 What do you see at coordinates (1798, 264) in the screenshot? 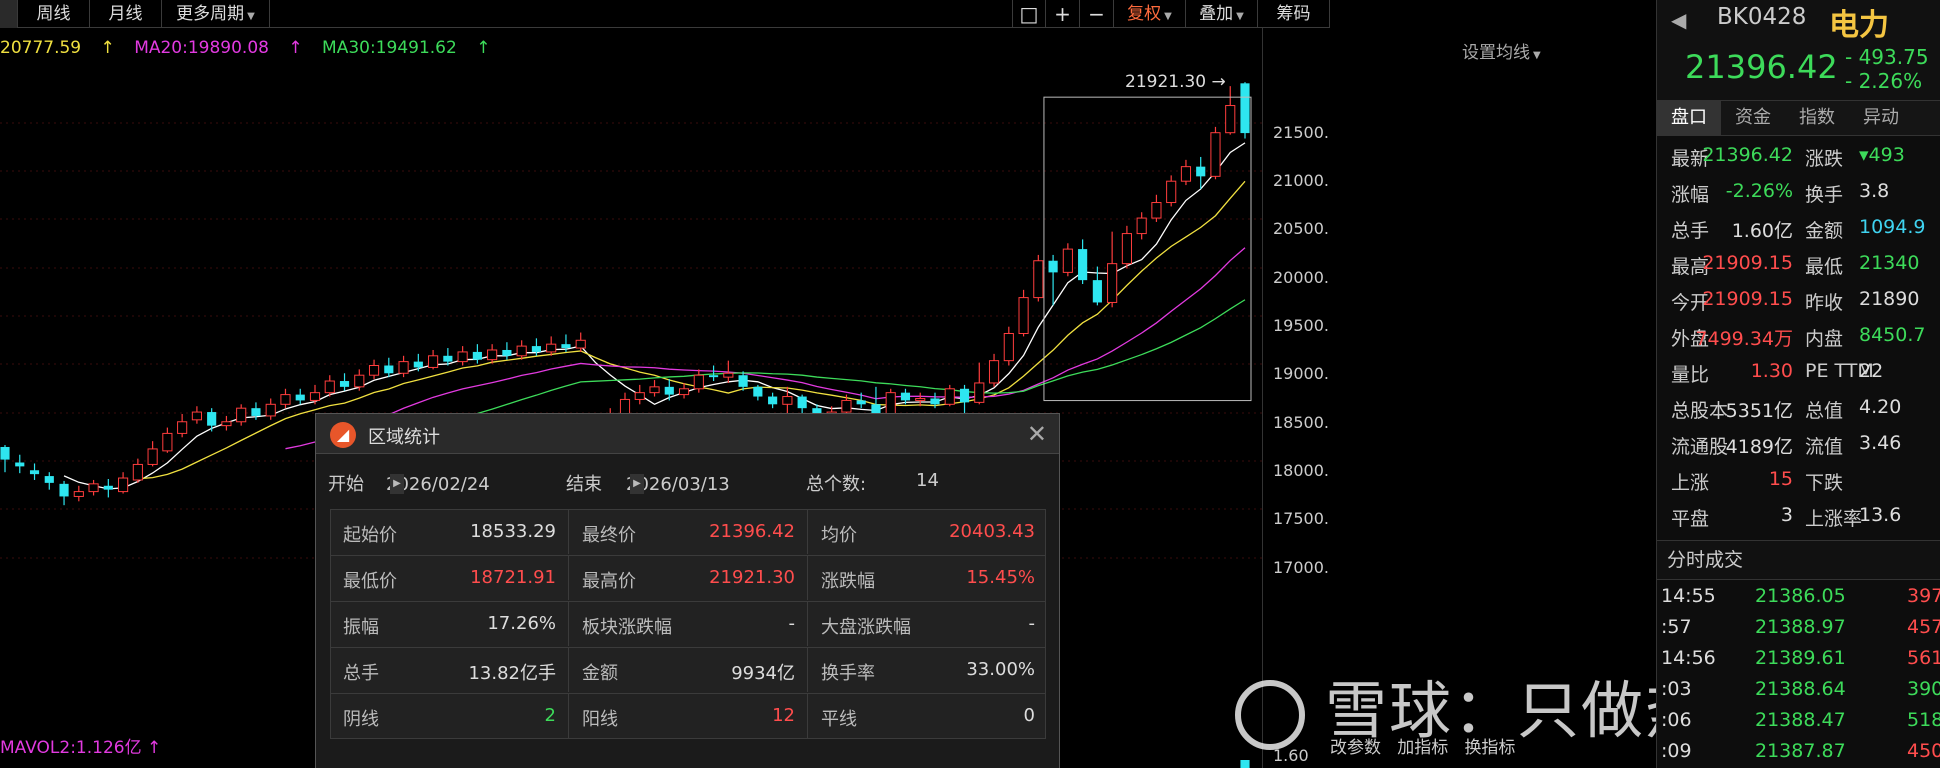
I see `quote-row: 最高 21909.15 最低 21340` at bounding box center [1798, 264].